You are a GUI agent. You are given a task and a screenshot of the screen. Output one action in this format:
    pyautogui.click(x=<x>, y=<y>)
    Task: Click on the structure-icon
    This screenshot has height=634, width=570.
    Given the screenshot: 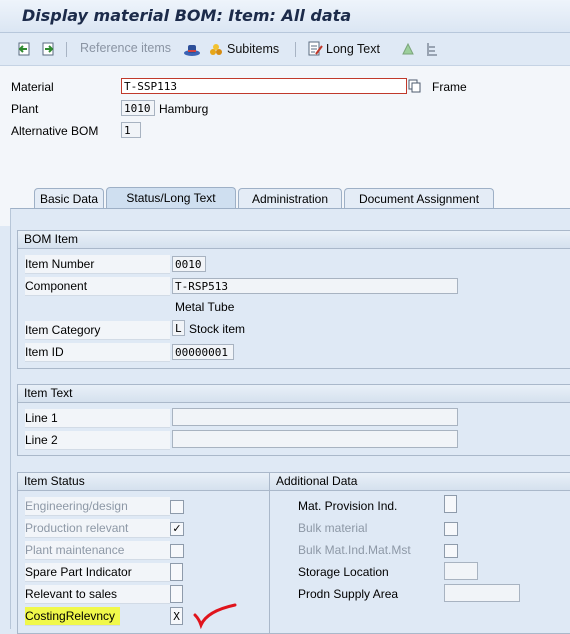 What is the action you would take?
    pyautogui.click(x=432, y=49)
    